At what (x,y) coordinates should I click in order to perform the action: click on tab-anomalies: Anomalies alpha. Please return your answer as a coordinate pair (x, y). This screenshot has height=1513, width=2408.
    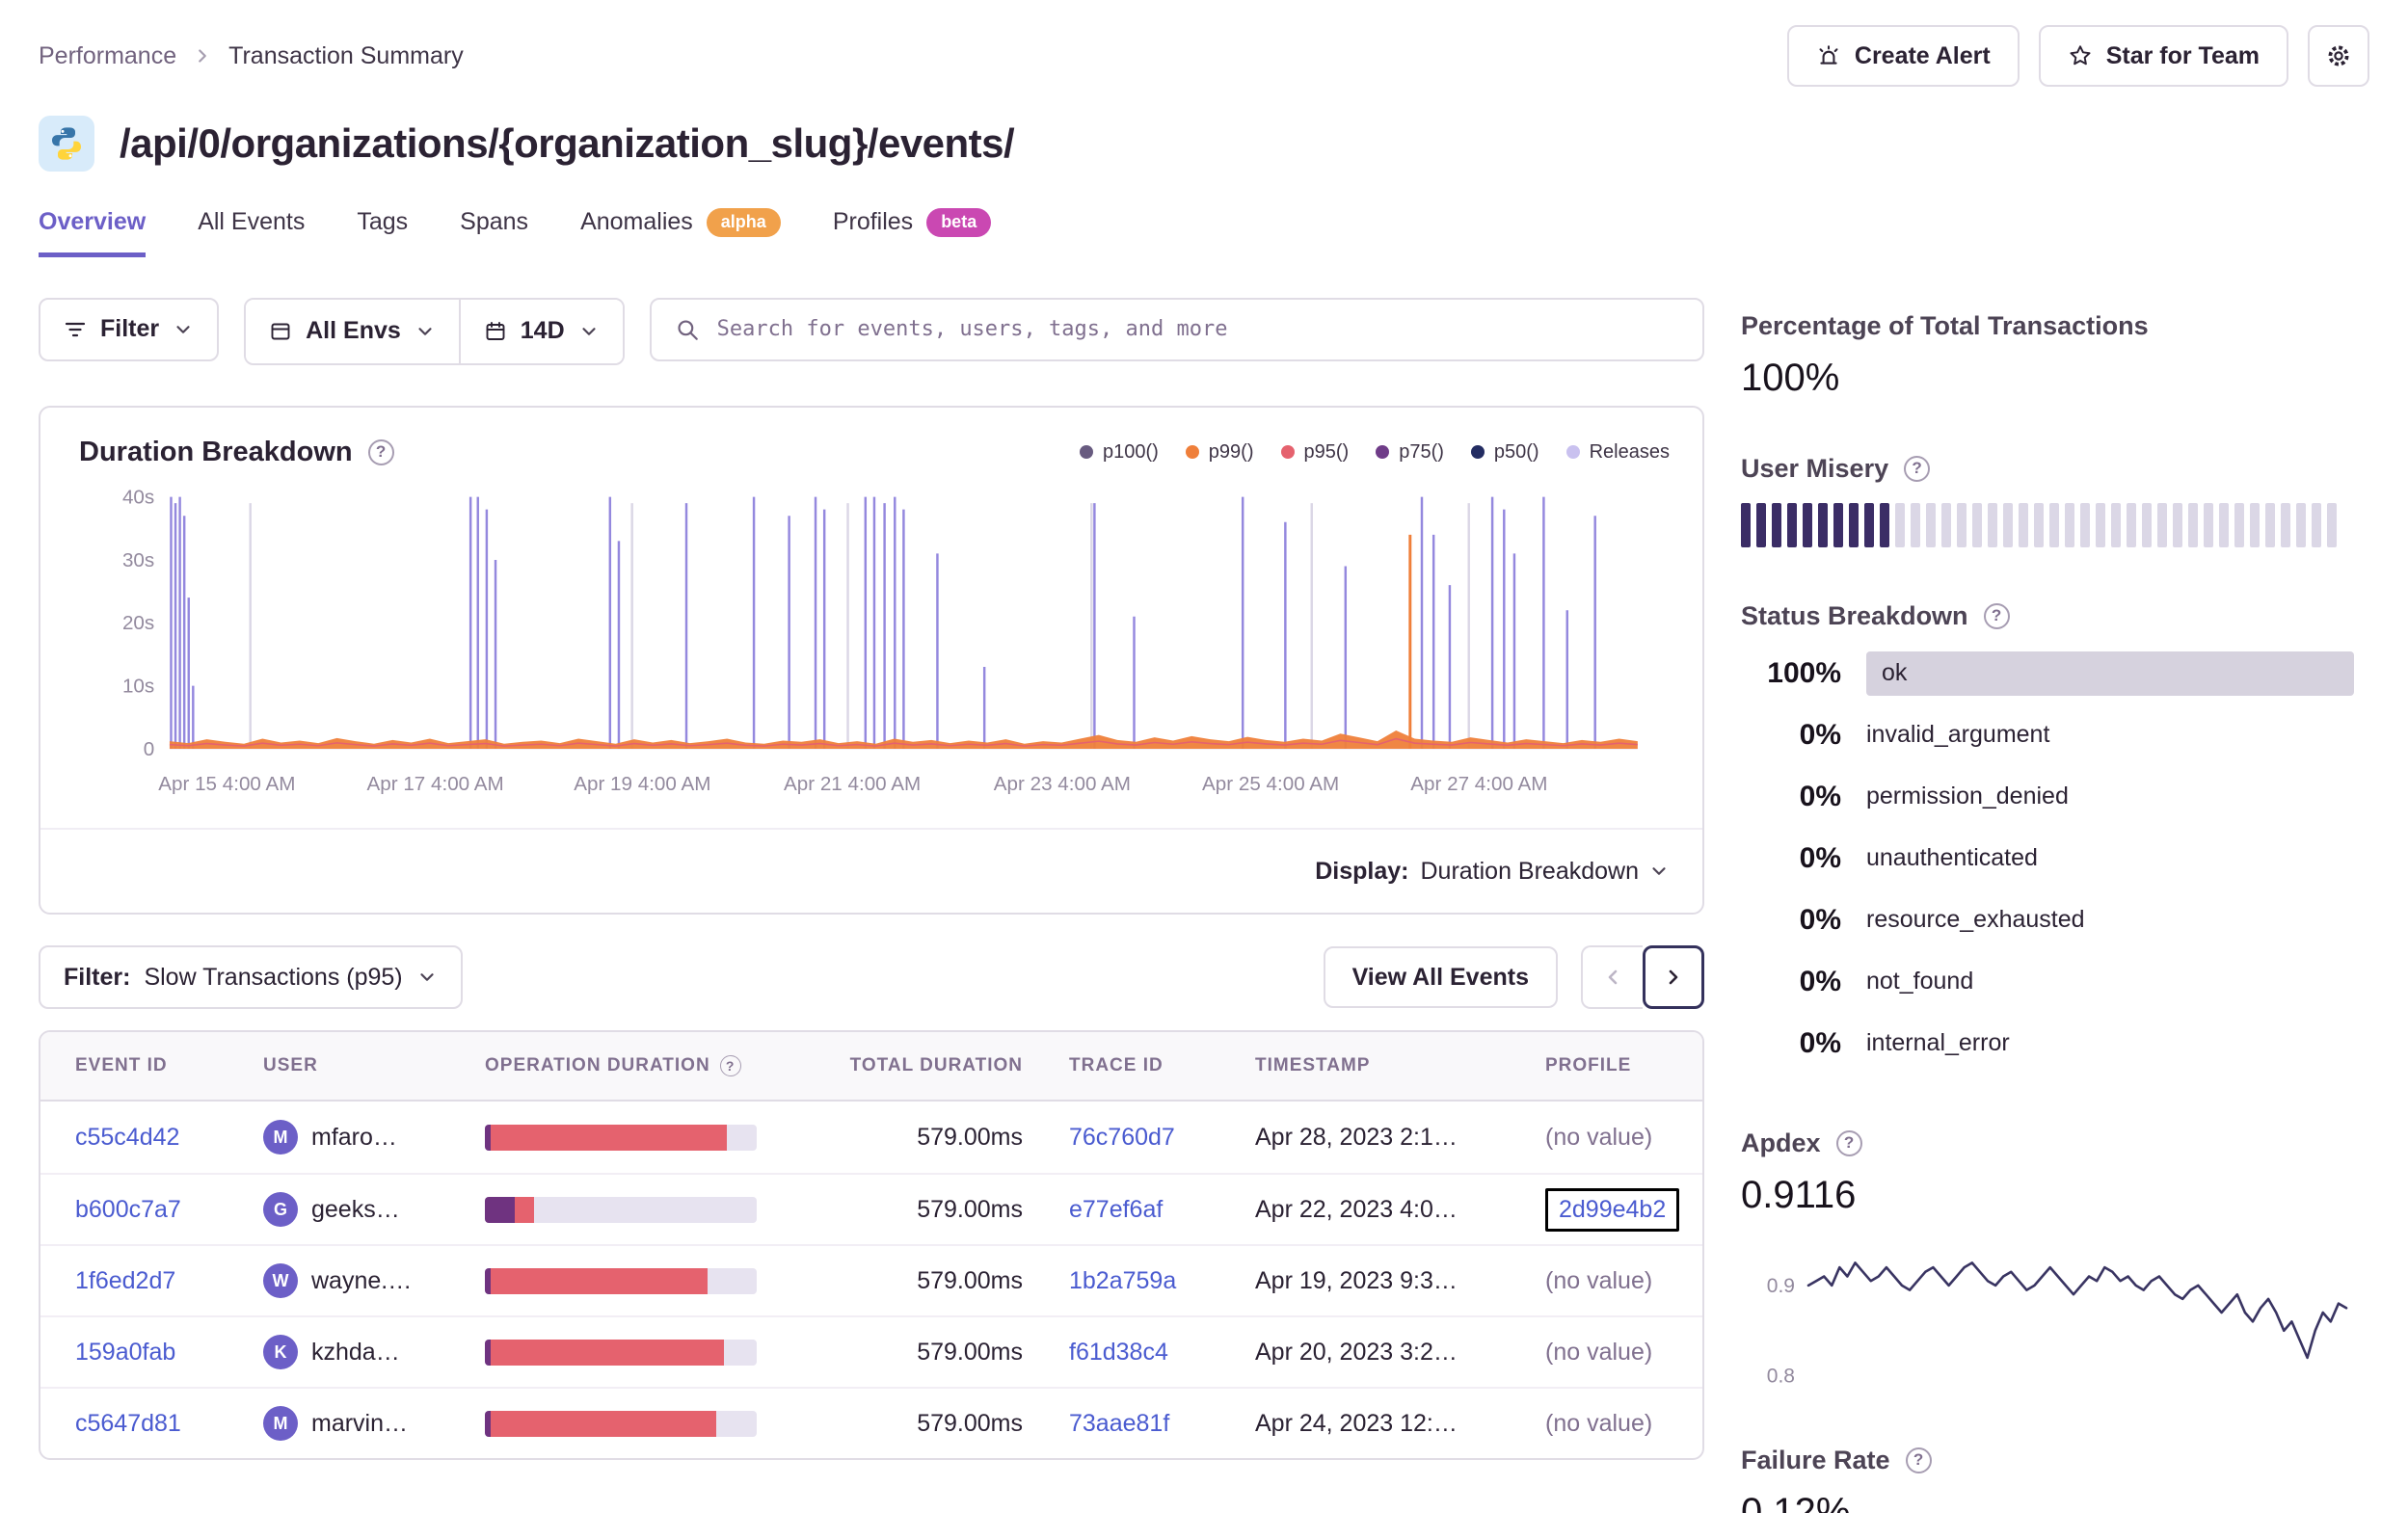
    Looking at the image, I should click on (680, 232).